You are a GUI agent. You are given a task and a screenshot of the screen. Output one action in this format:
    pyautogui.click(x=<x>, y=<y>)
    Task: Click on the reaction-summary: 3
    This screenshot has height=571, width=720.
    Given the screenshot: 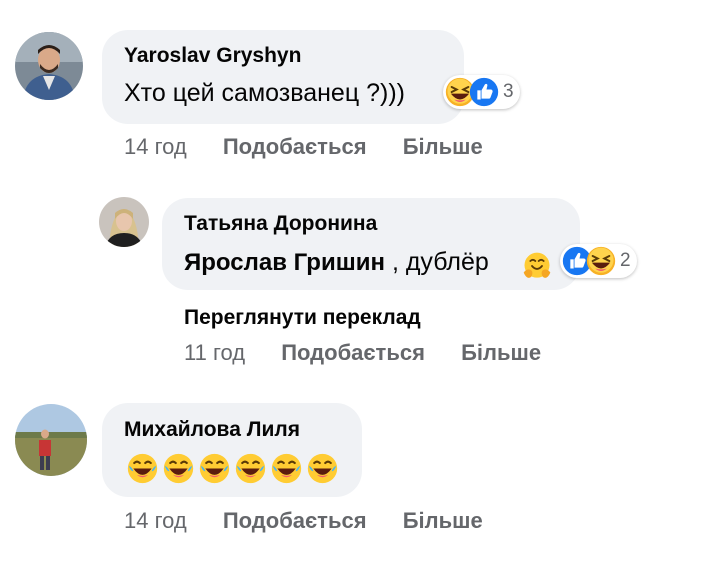 What is the action you would take?
    pyautogui.click(x=481, y=92)
    